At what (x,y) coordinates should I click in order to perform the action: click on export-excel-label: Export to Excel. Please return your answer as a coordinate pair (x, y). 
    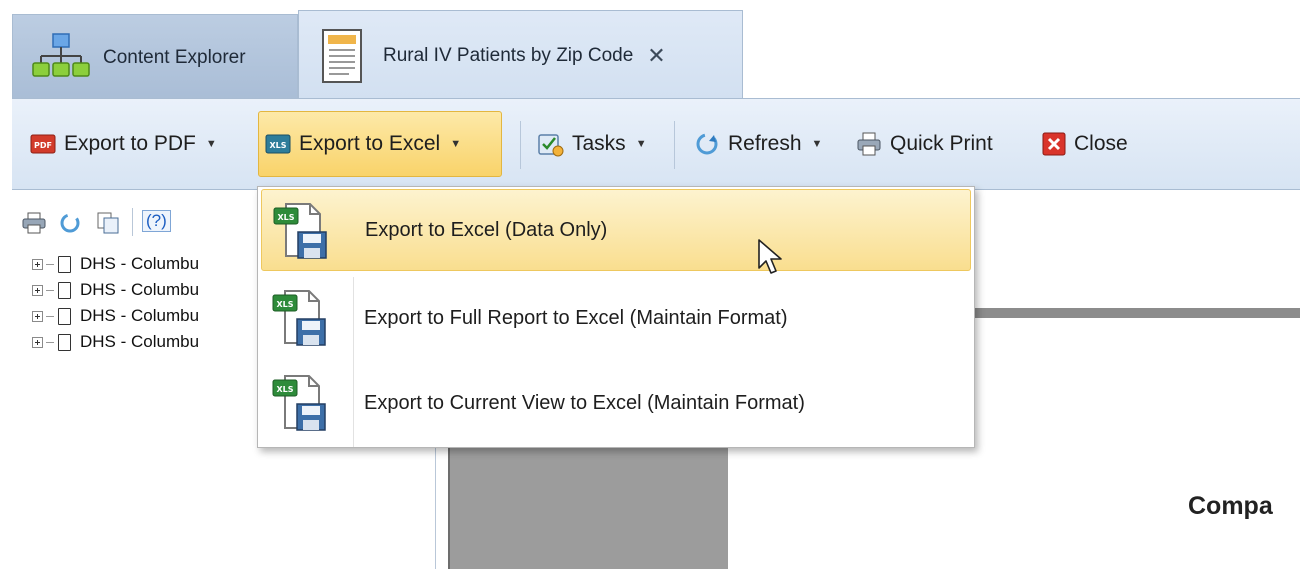
    Looking at the image, I should click on (370, 143).